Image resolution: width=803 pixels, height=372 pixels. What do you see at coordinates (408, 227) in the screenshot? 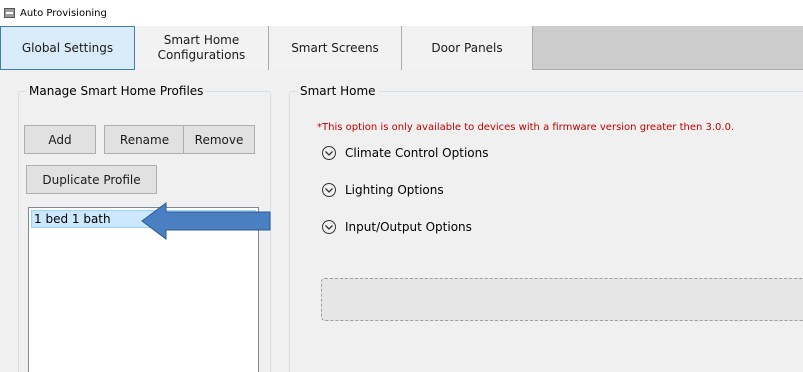
I see `expander-label: Input/Output Options` at bounding box center [408, 227].